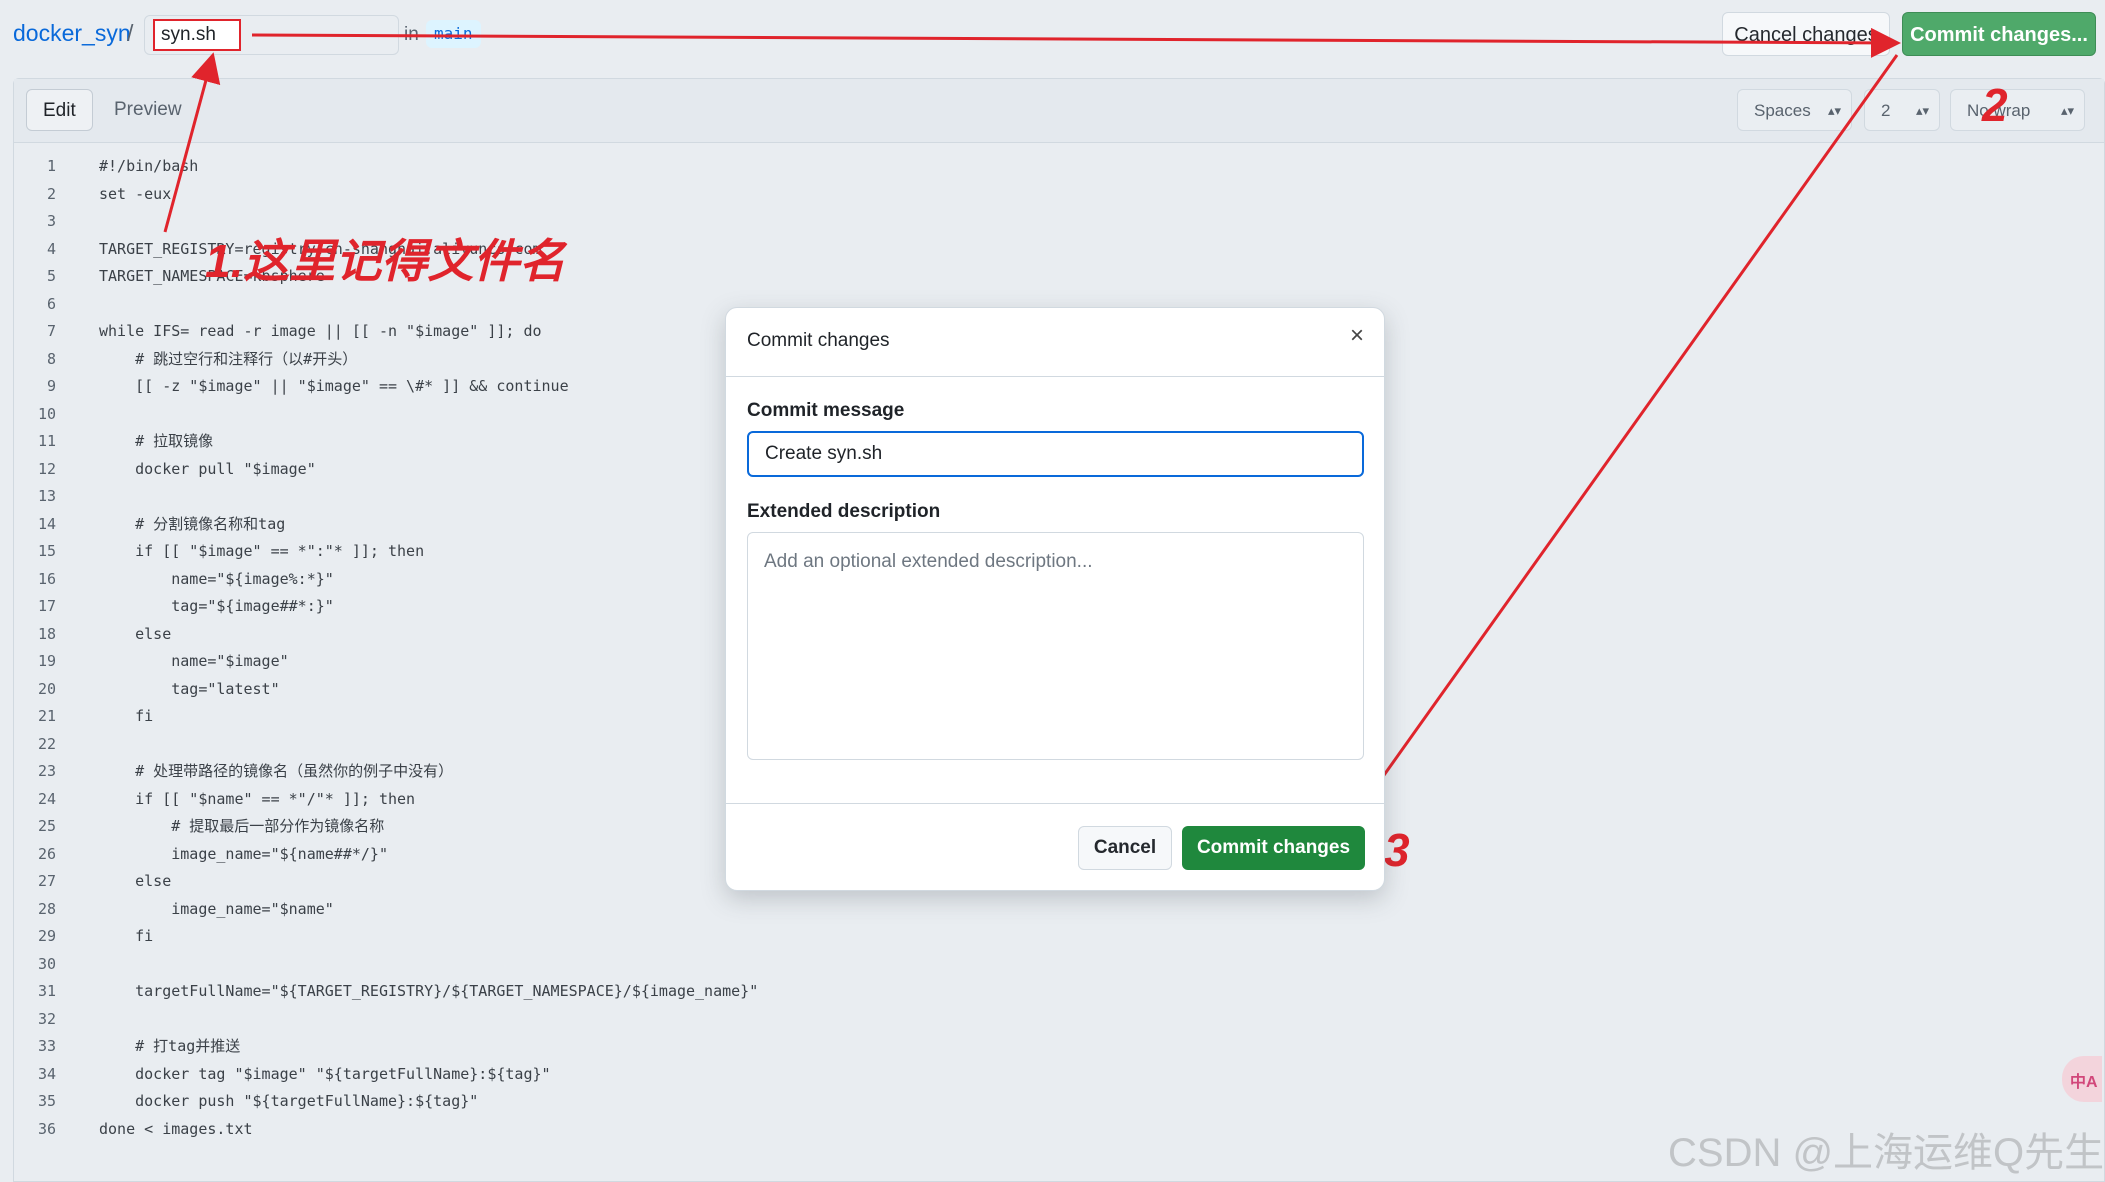 The image size is (2105, 1182). What do you see at coordinates (135, 193) in the screenshot?
I see `code-text: set -eux` at bounding box center [135, 193].